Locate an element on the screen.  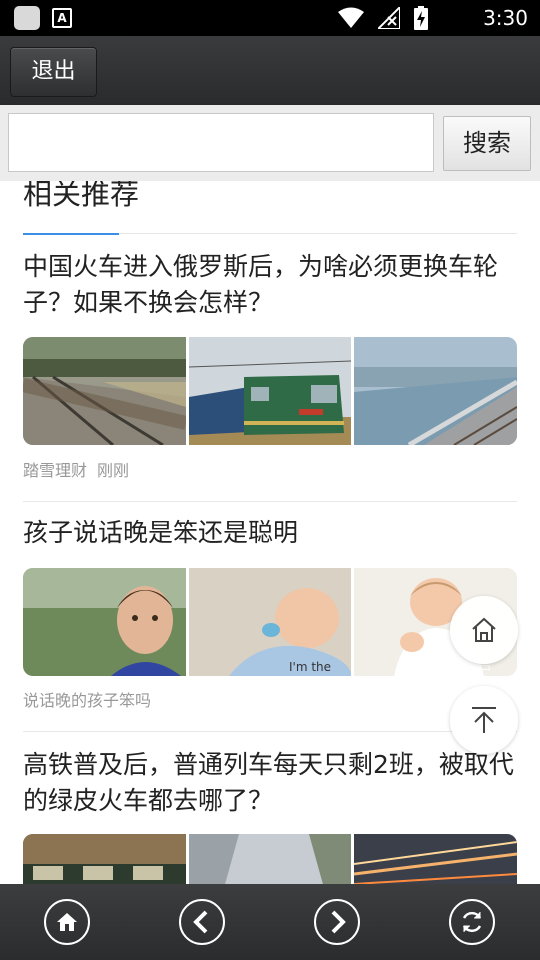
svg-text: I'm the is located at coordinates (310, 667).